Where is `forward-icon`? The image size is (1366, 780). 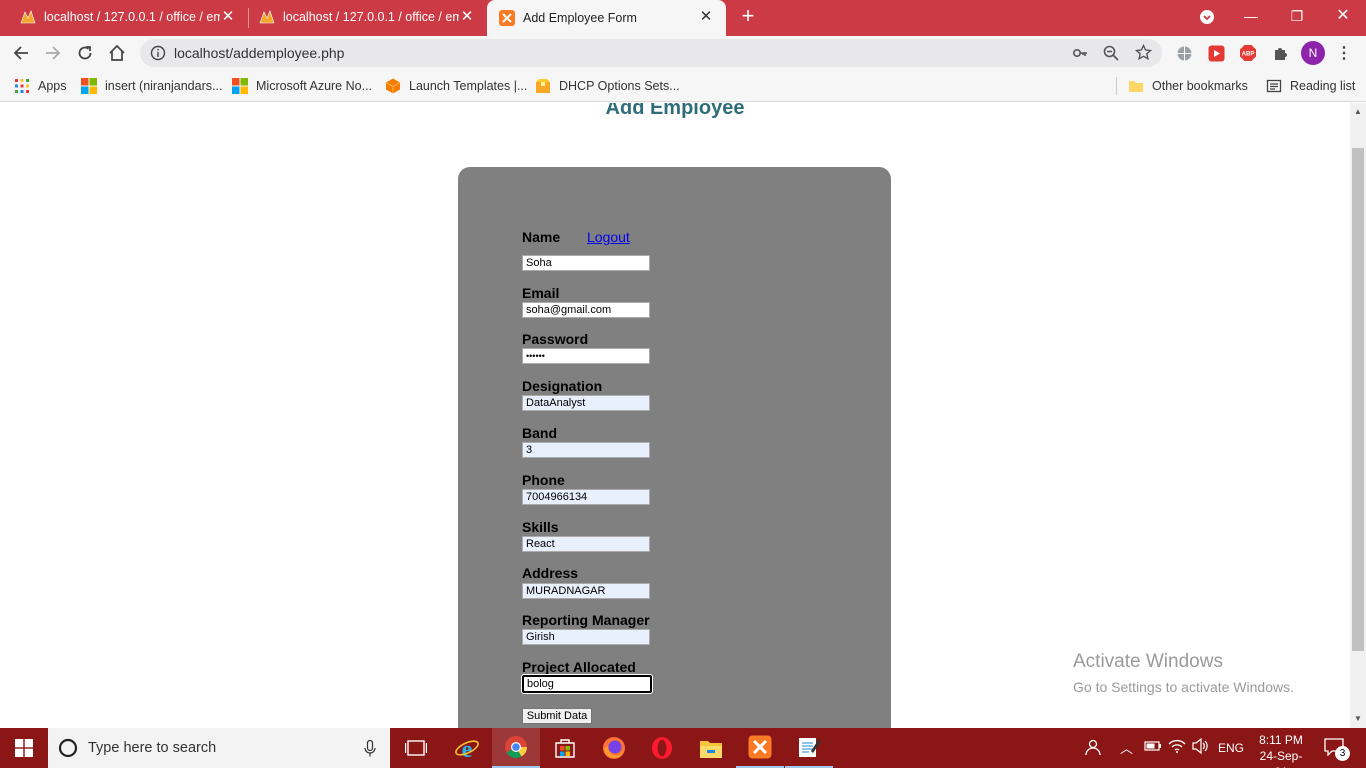
forward-icon is located at coordinates (53, 53).